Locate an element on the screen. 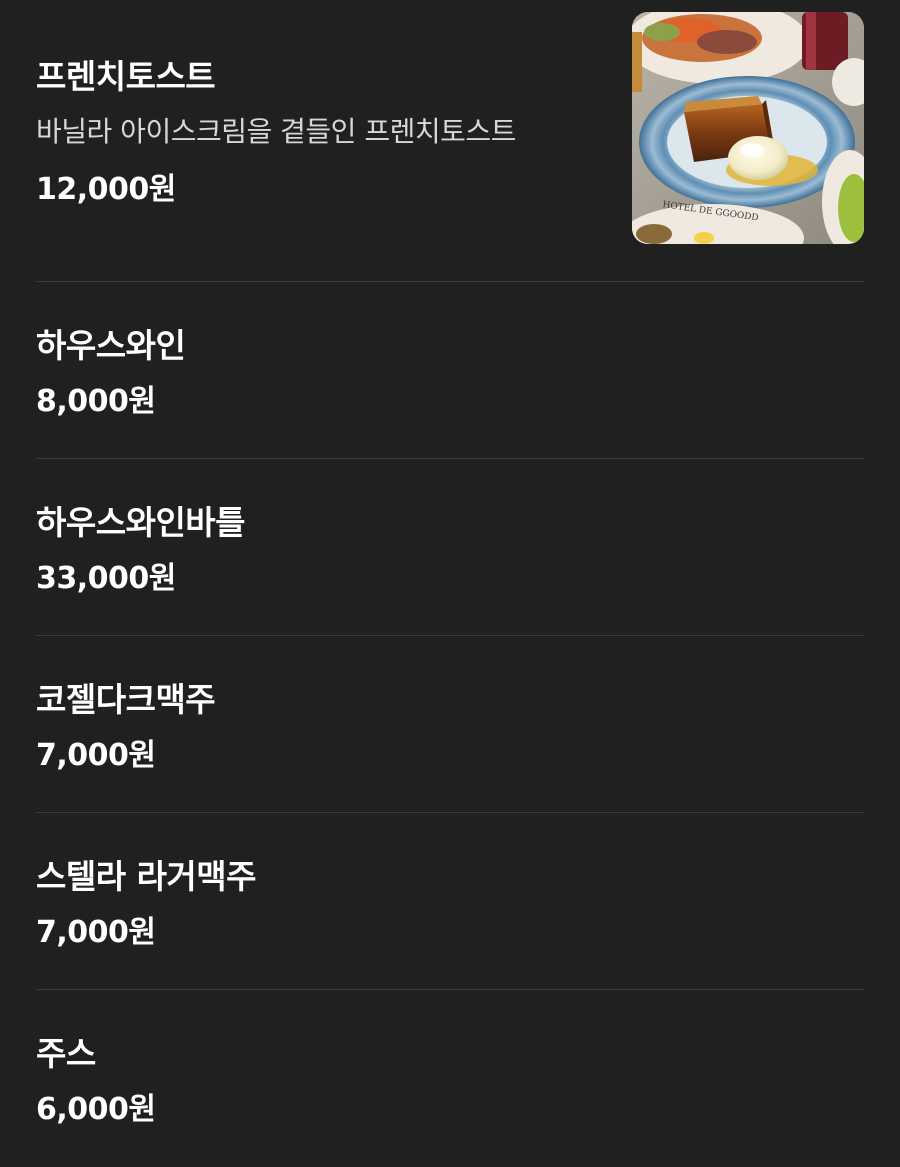 The height and width of the screenshot is (1167, 900). menu-item-name: 코젤다크맥주 is located at coordinates (126, 699).